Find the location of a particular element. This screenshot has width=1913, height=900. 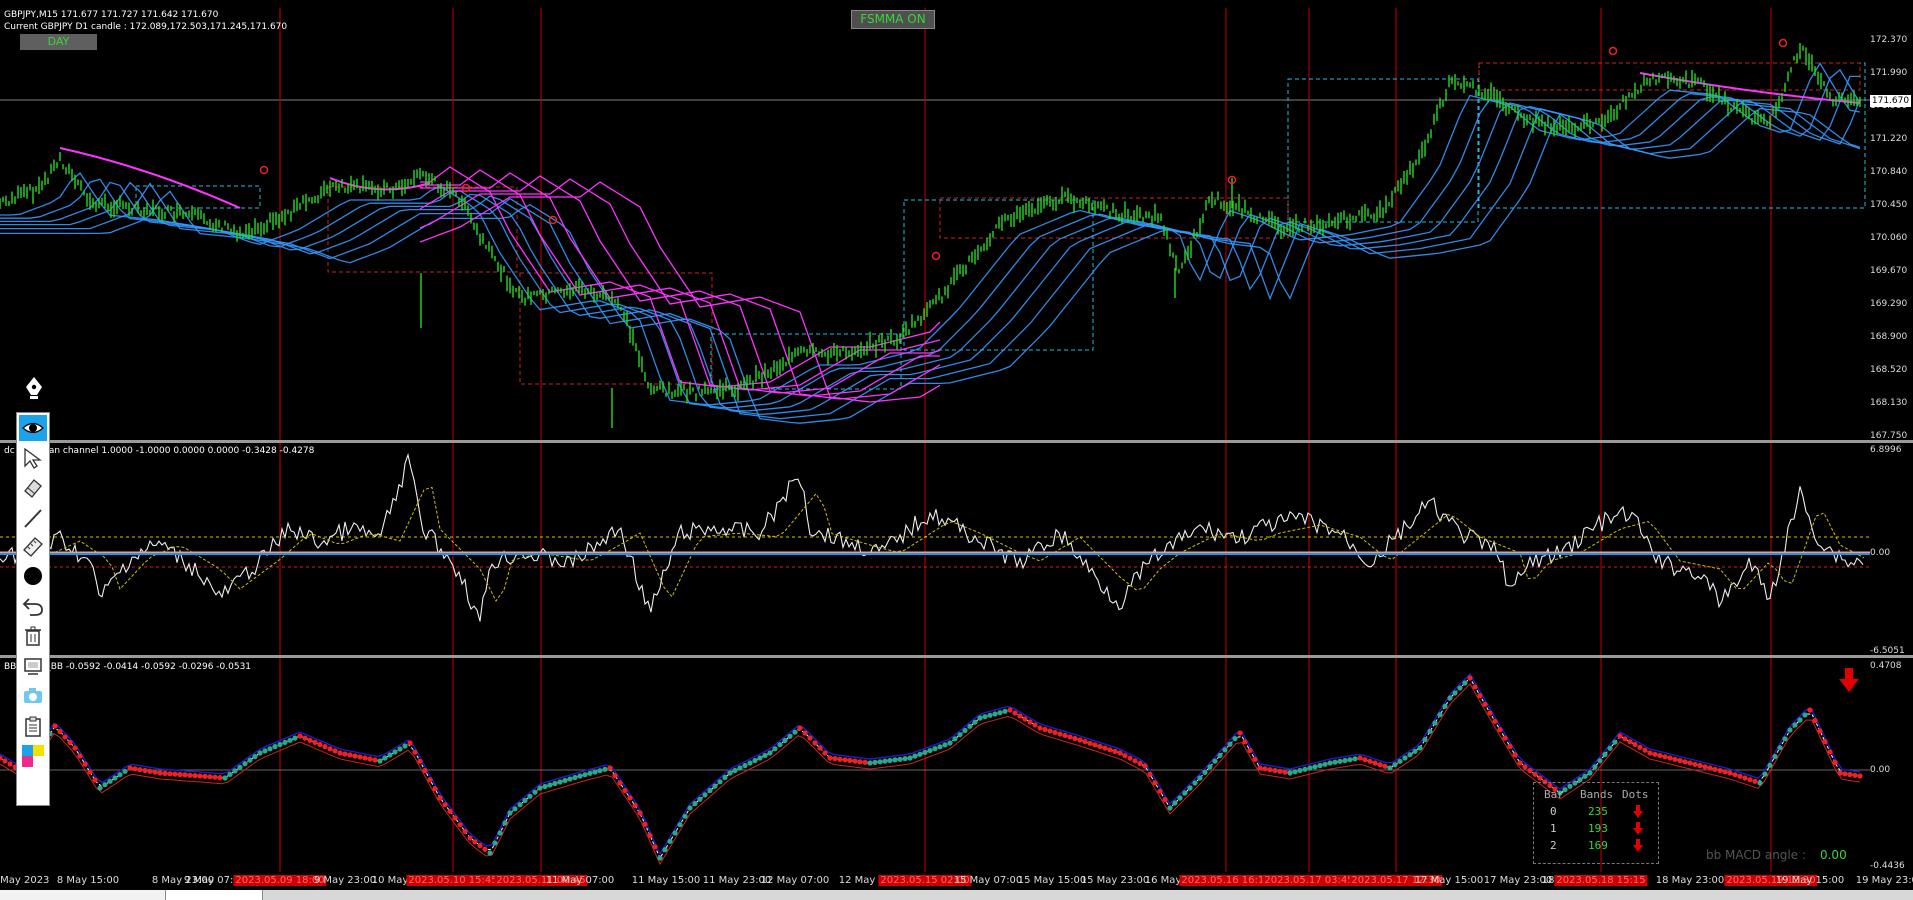

toolbar-line is located at coordinates (33, 518).